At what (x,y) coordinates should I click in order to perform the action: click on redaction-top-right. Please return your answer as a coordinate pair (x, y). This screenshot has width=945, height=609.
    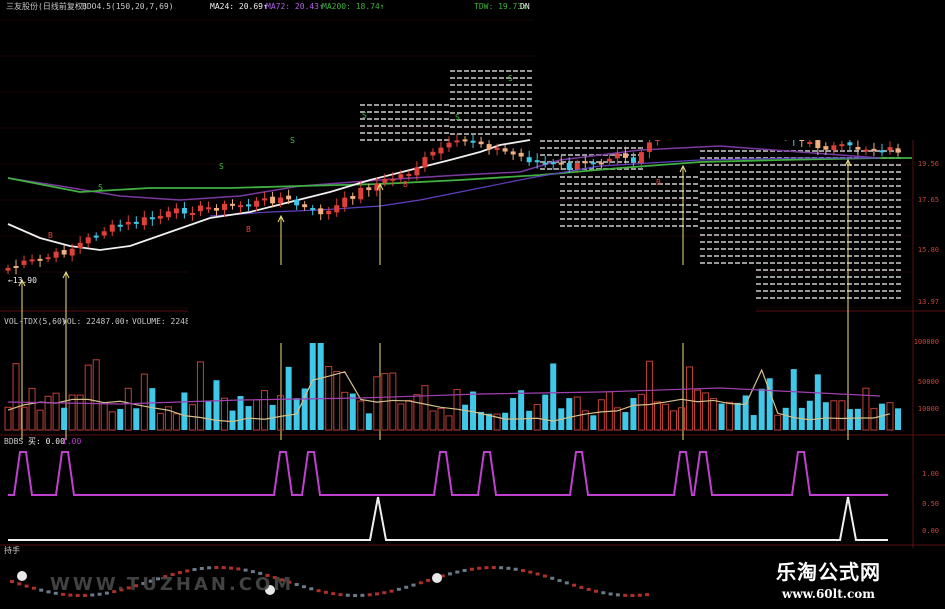
    Looking at the image, I should click on (739, 70).